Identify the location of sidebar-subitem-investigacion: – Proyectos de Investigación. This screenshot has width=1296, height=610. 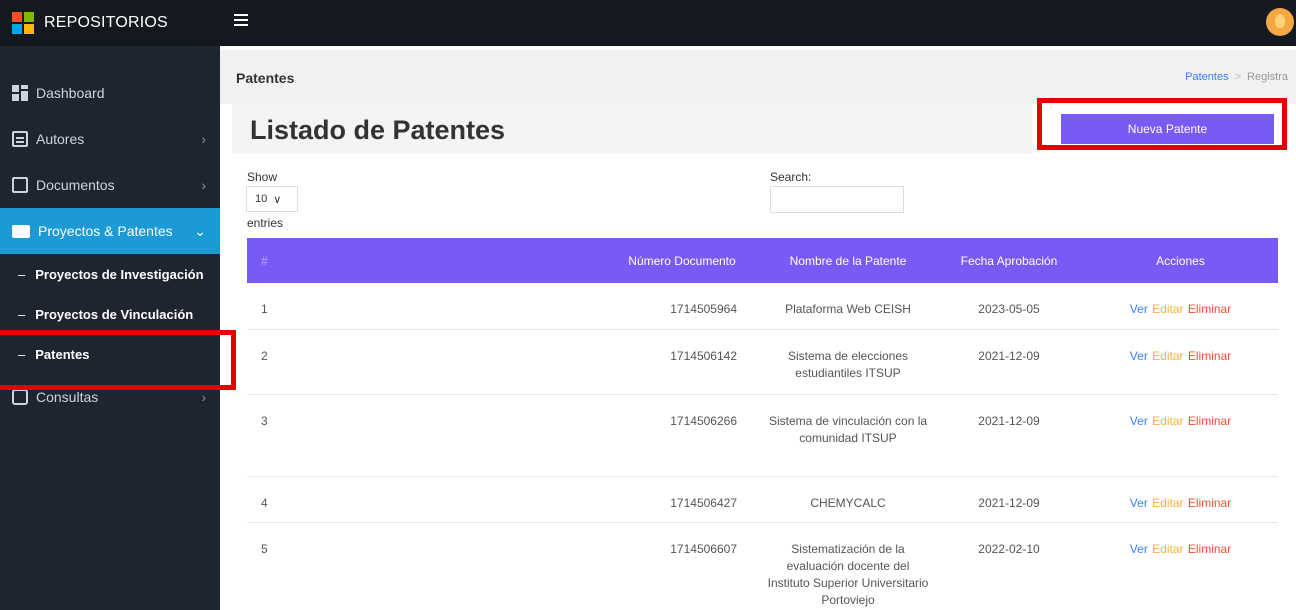
(110, 274).